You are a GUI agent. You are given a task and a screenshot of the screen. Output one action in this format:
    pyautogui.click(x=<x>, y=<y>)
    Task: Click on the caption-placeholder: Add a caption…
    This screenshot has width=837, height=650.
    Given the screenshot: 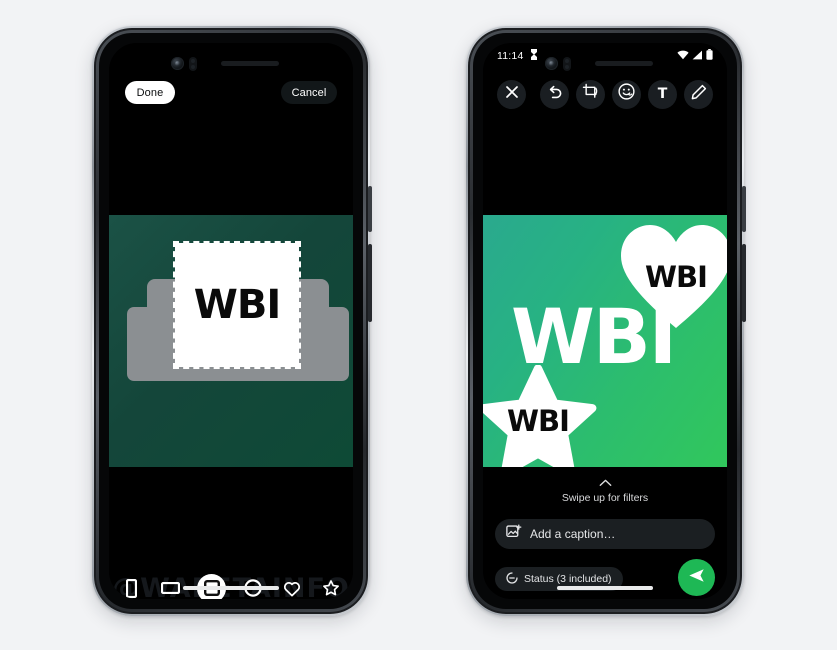 What is the action you would take?
    pyautogui.click(x=573, y=534)
    